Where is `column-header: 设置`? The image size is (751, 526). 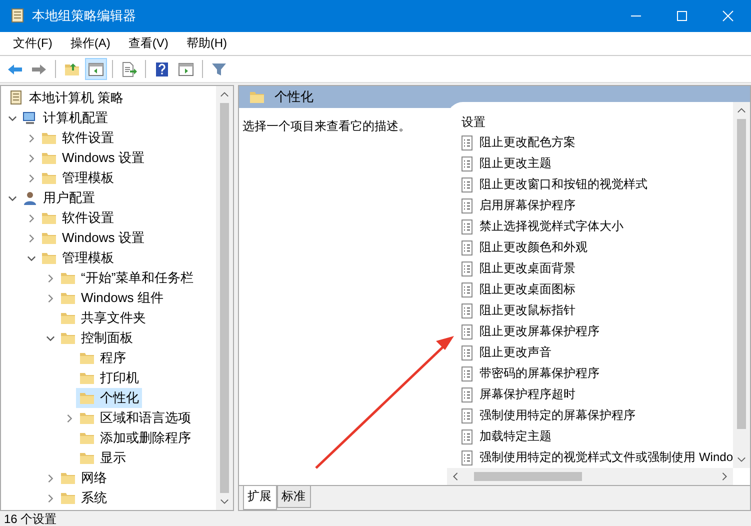
column-header: 设置 is located at coordinates (595, 122).